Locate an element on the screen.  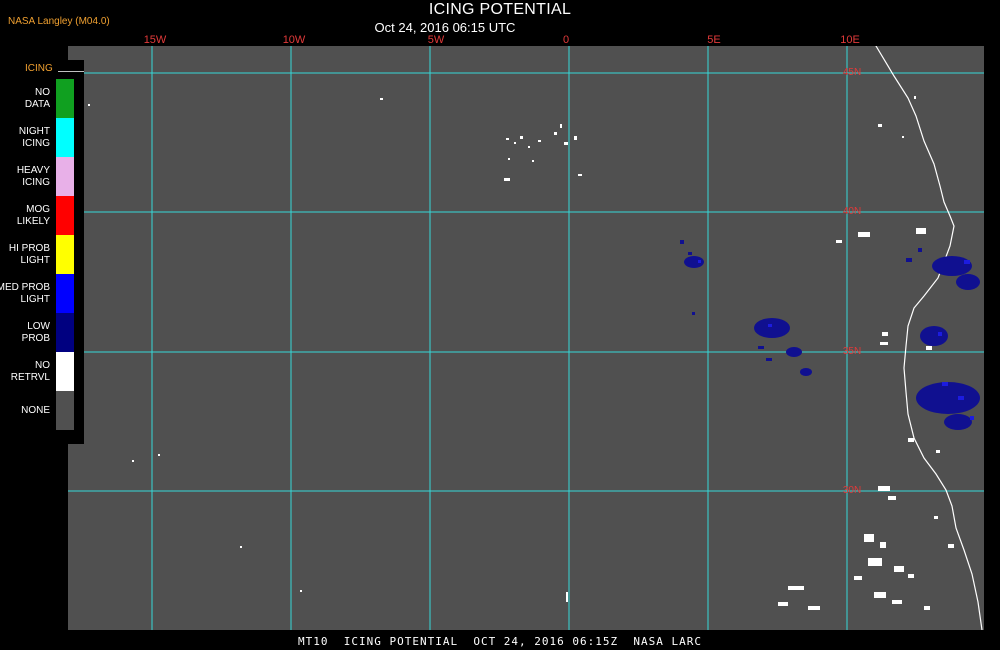
coastline is located at coordinates (929, 338).